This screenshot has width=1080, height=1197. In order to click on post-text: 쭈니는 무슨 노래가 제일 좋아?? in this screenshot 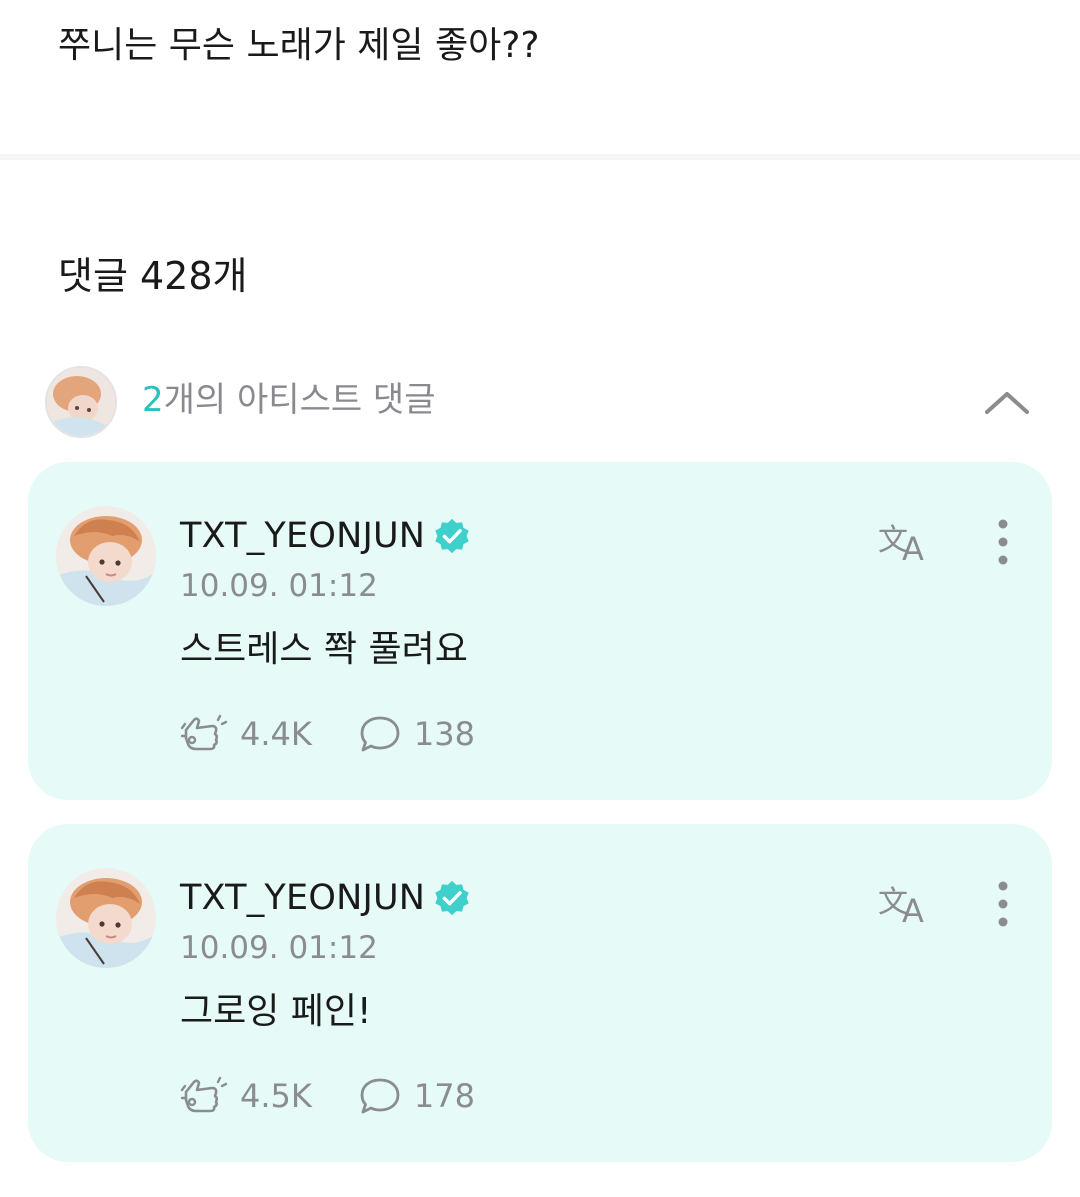, I will do `click(299, 45)`.